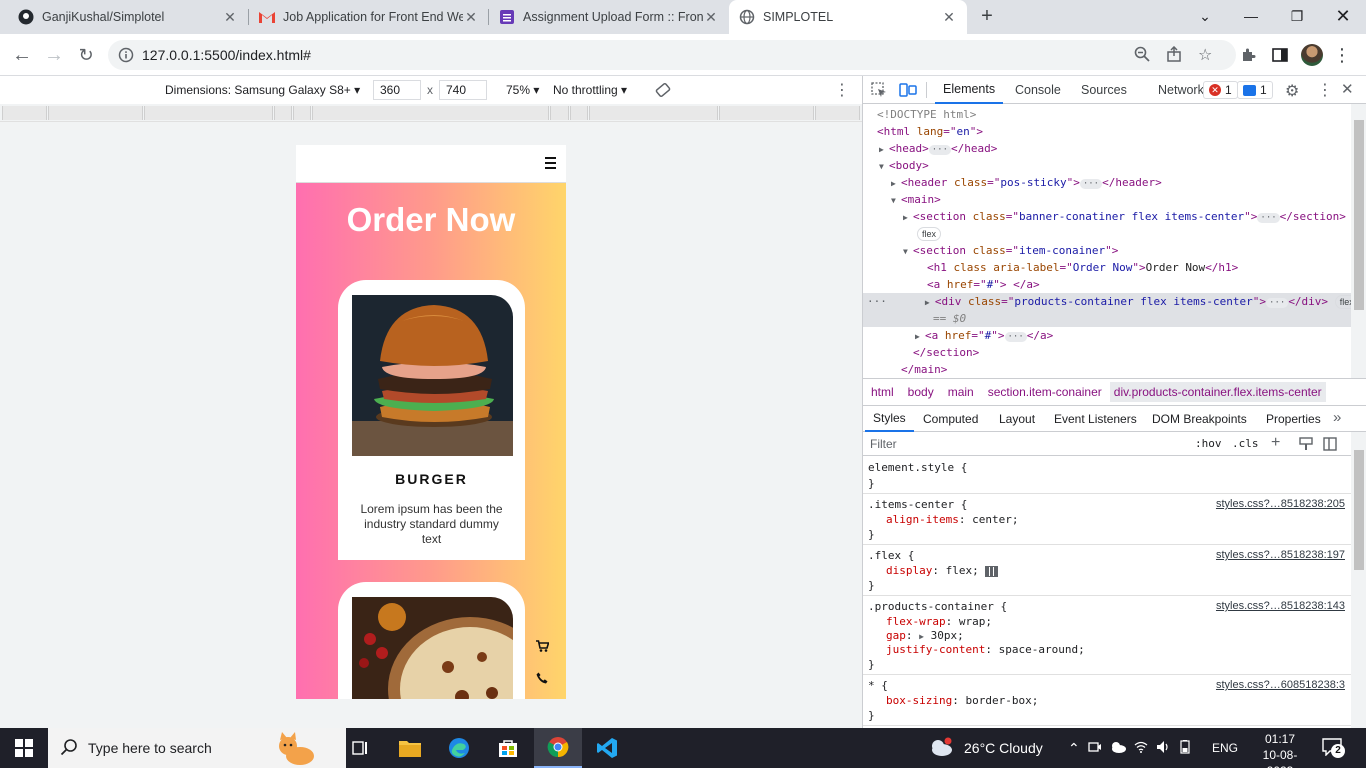  Describe the element at coordinates (1280, 755) in the screenshot. I see `clock: 01:17 10-08-2023` at that location.